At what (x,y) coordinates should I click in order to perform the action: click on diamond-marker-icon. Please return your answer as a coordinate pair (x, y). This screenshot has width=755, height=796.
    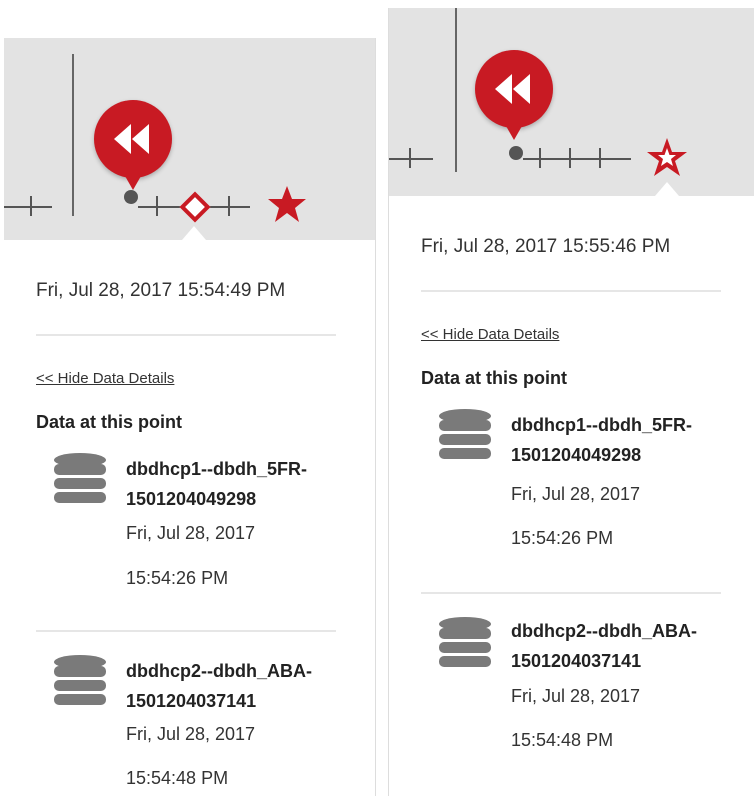
    Looking at the image, I should click on (195, 207).